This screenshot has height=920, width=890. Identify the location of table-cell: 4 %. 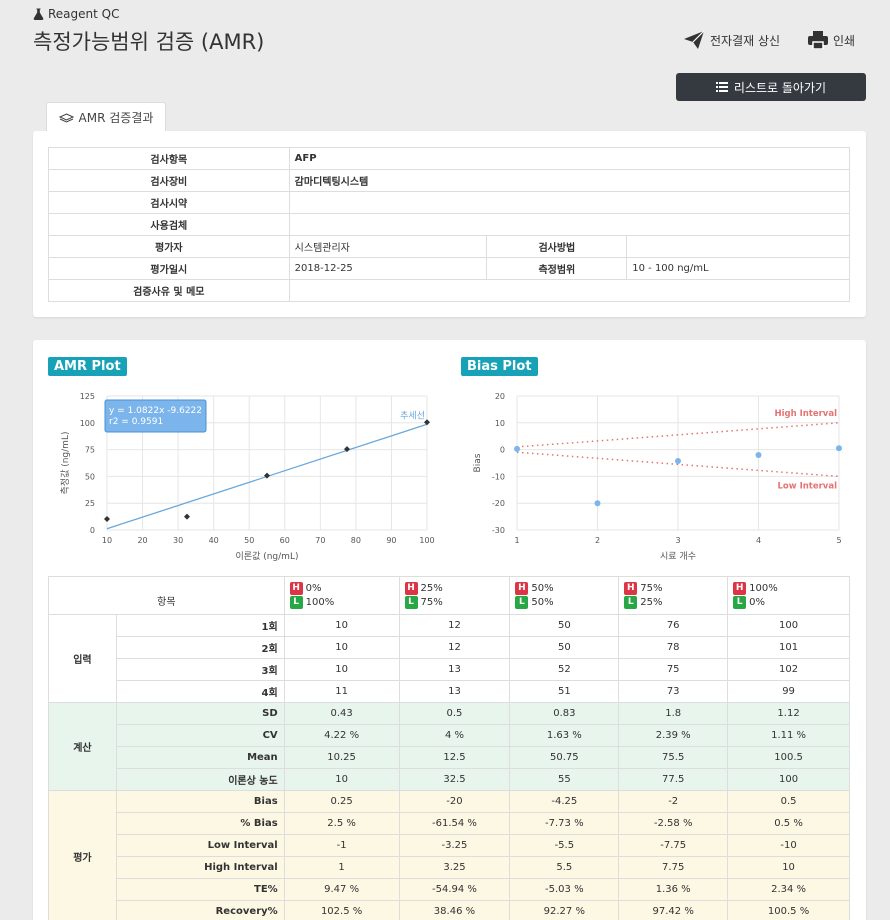
(454, 735).